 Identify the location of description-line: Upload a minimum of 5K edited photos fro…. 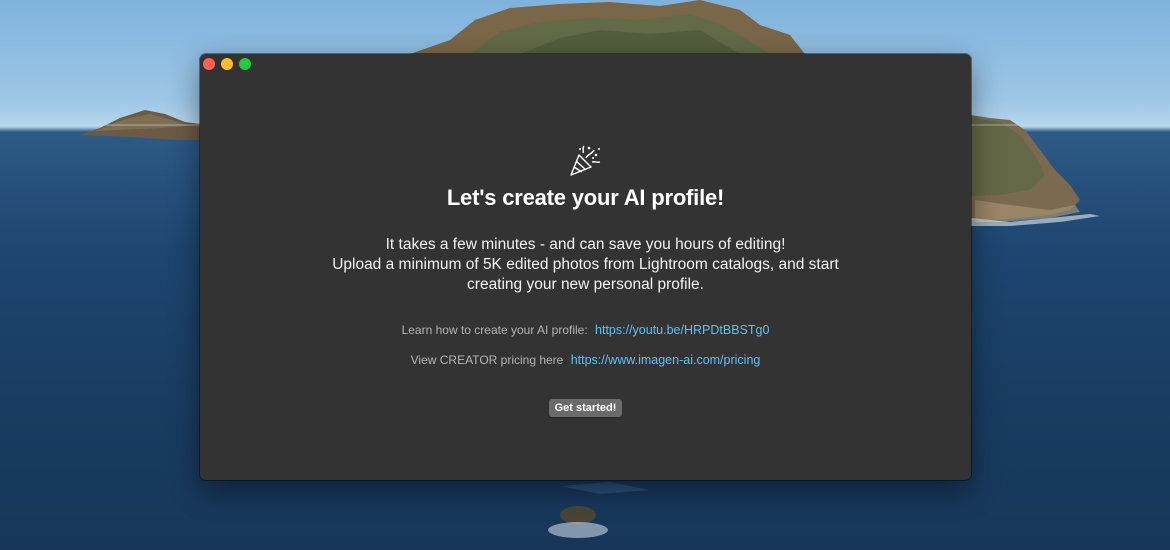
(585, 264).